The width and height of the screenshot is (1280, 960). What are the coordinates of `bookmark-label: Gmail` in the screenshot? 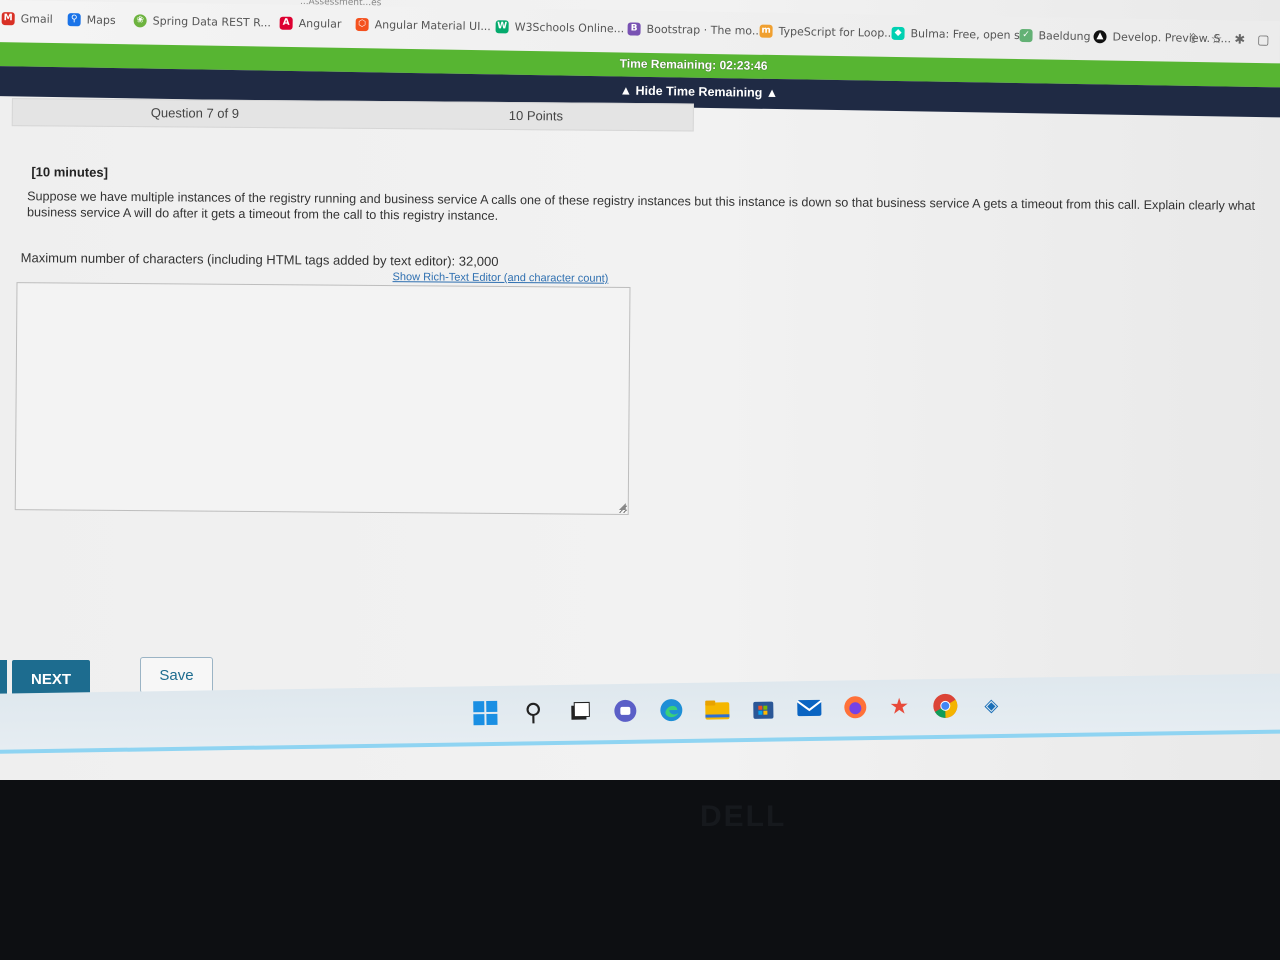 It's located at (36, 19).